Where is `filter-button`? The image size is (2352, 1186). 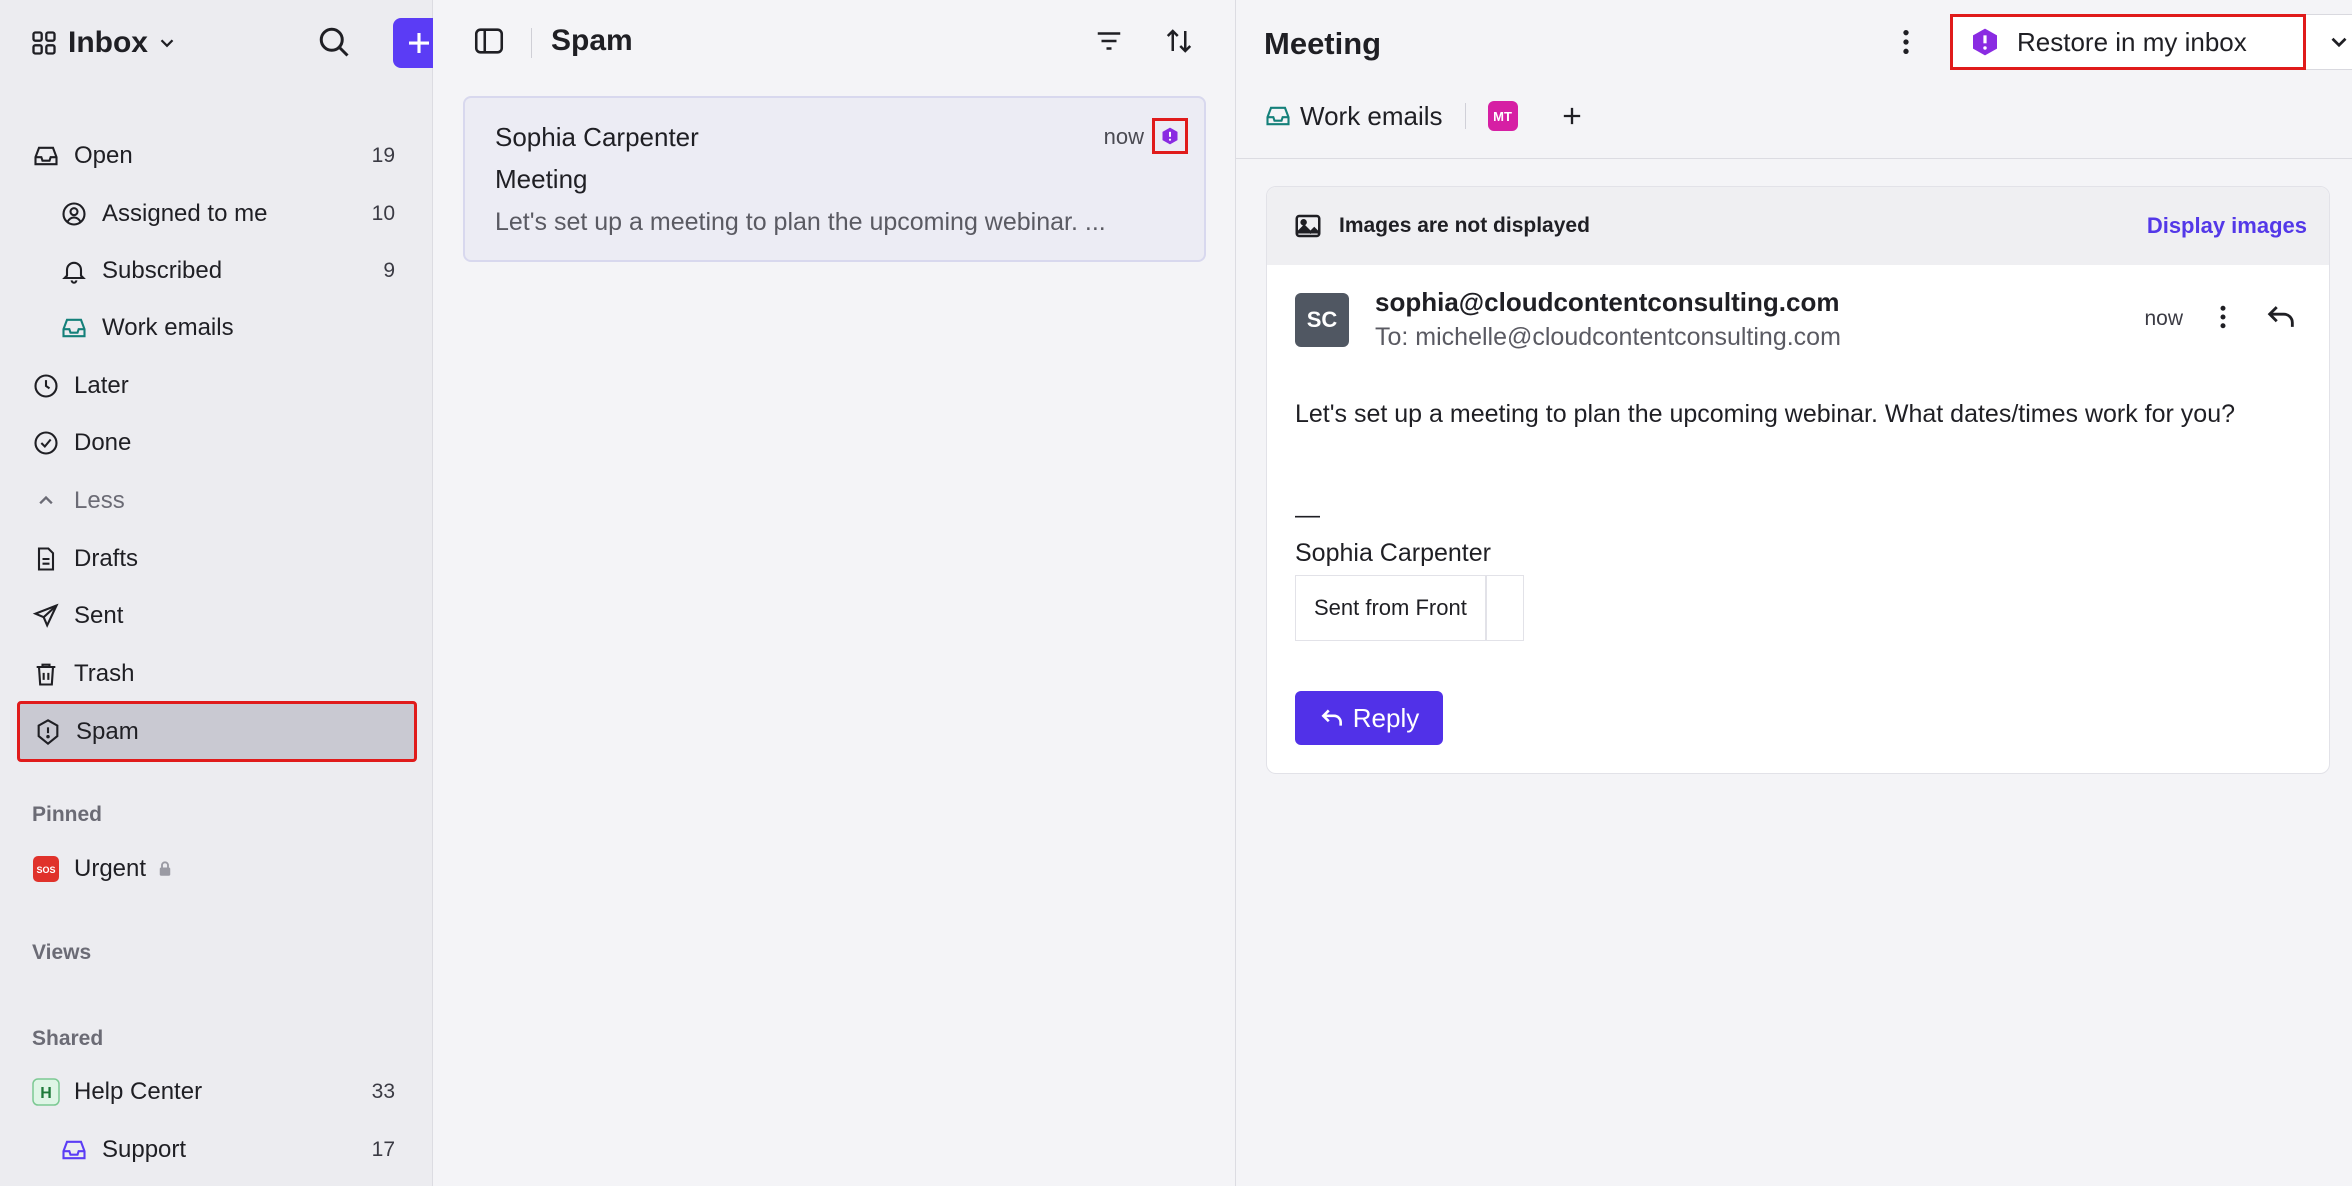 filter-button is located at coordinates (1109, 41).